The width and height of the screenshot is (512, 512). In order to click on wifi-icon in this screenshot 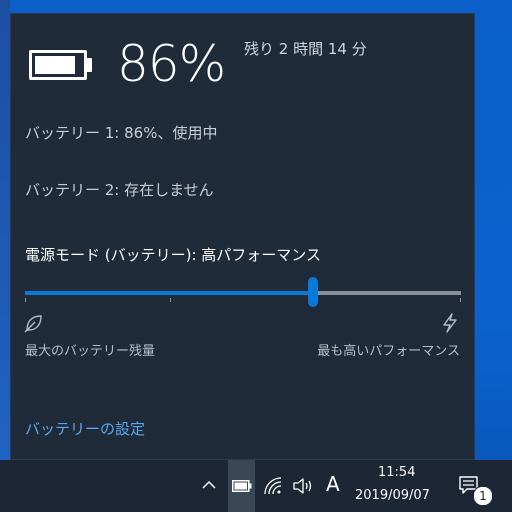, I will do `click(273, 486)`.